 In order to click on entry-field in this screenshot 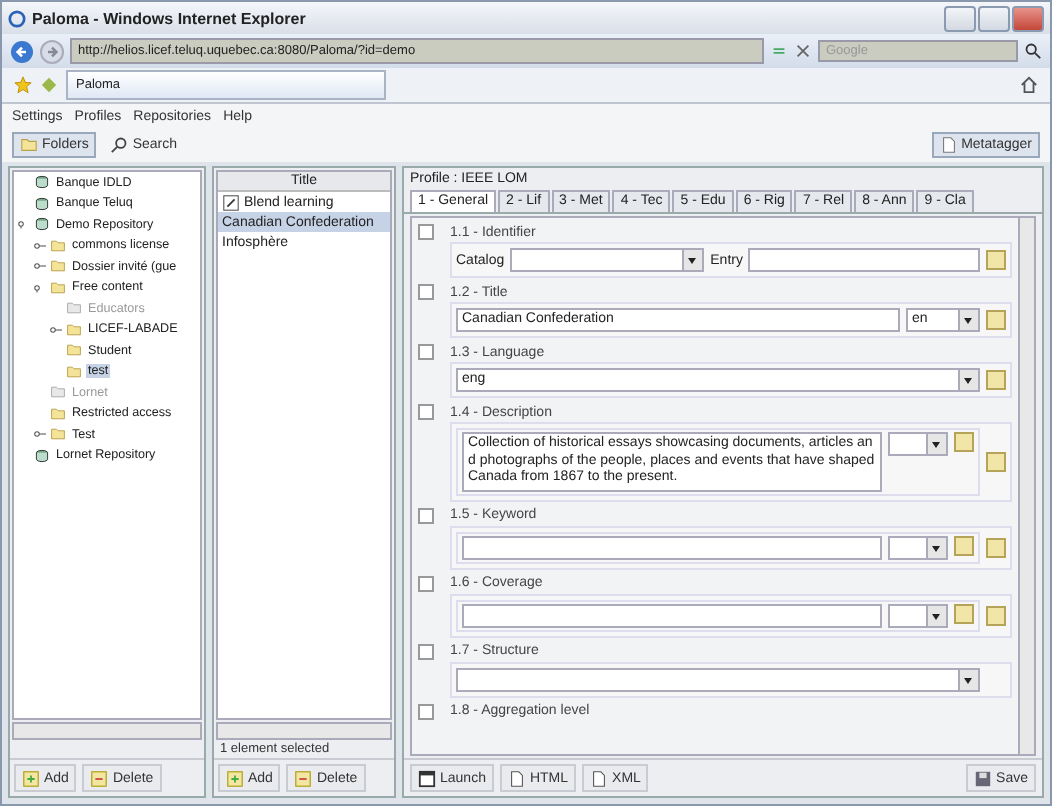, I will do `click(864, 260)`.